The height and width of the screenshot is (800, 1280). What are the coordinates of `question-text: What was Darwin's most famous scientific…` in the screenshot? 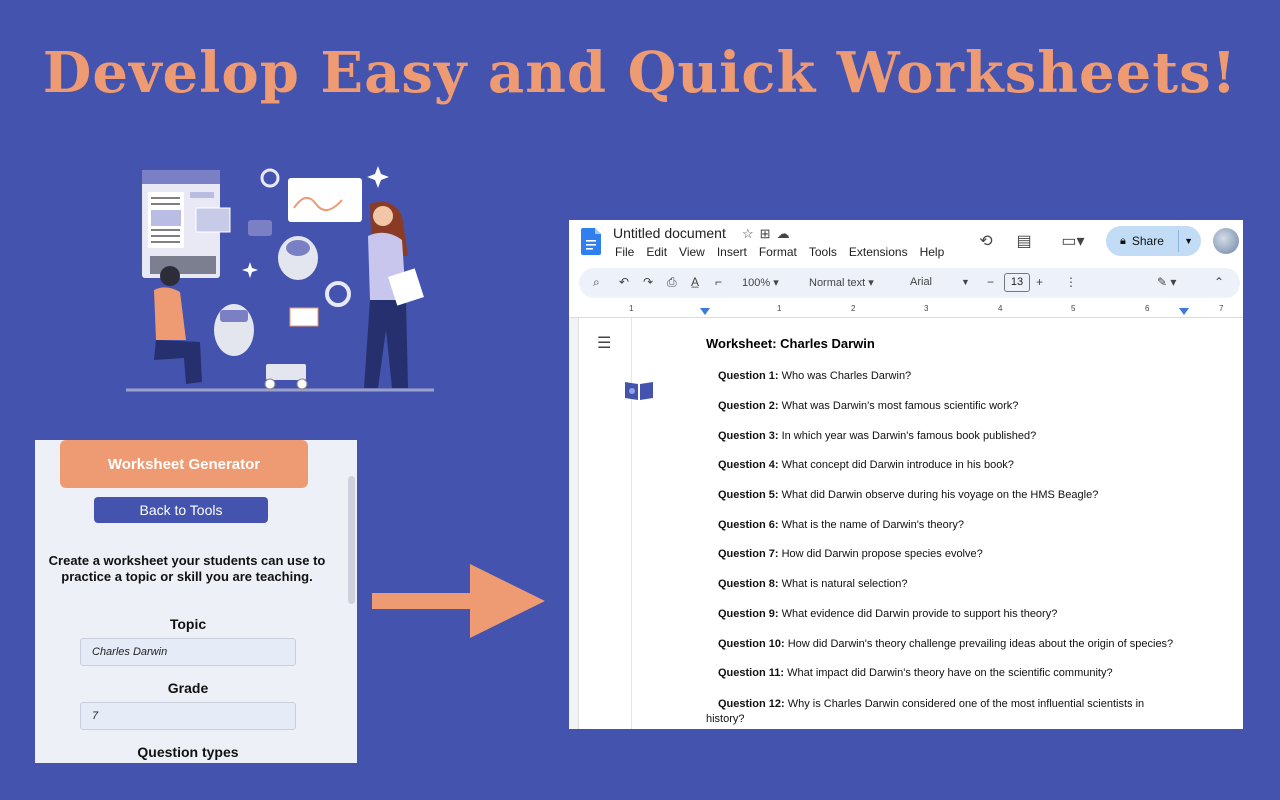 It's located at (900, 406).